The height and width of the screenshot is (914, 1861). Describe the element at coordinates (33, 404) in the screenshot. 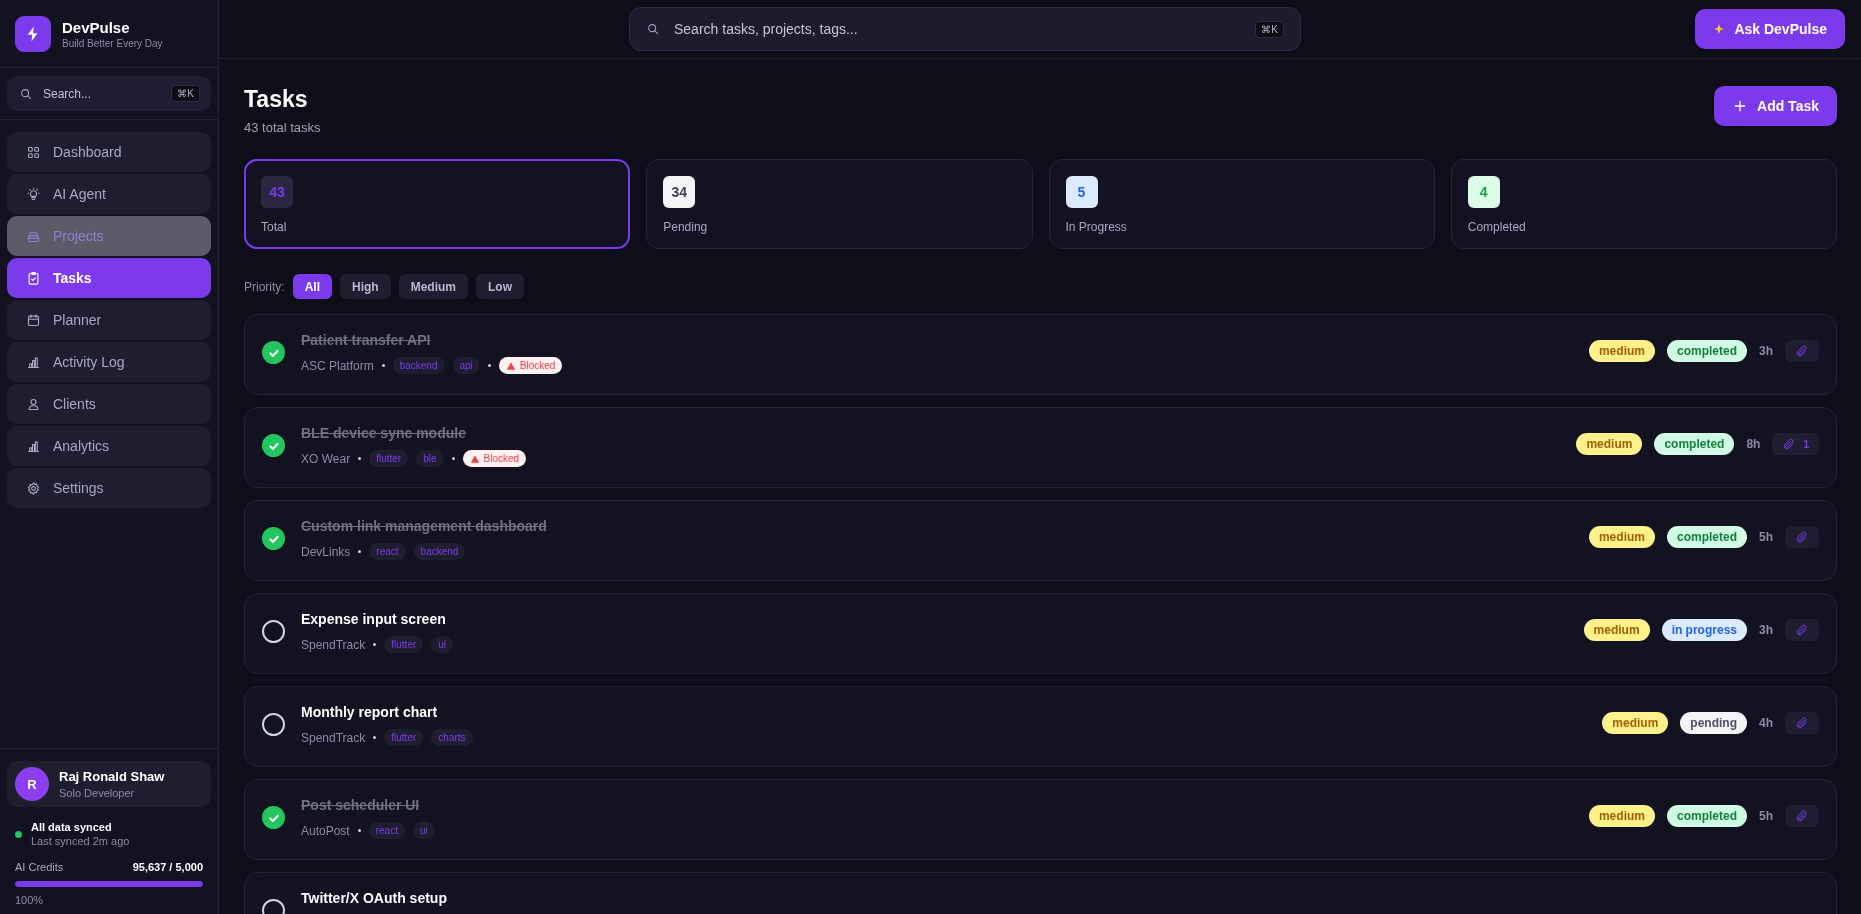

I see `person-icon` at that location.